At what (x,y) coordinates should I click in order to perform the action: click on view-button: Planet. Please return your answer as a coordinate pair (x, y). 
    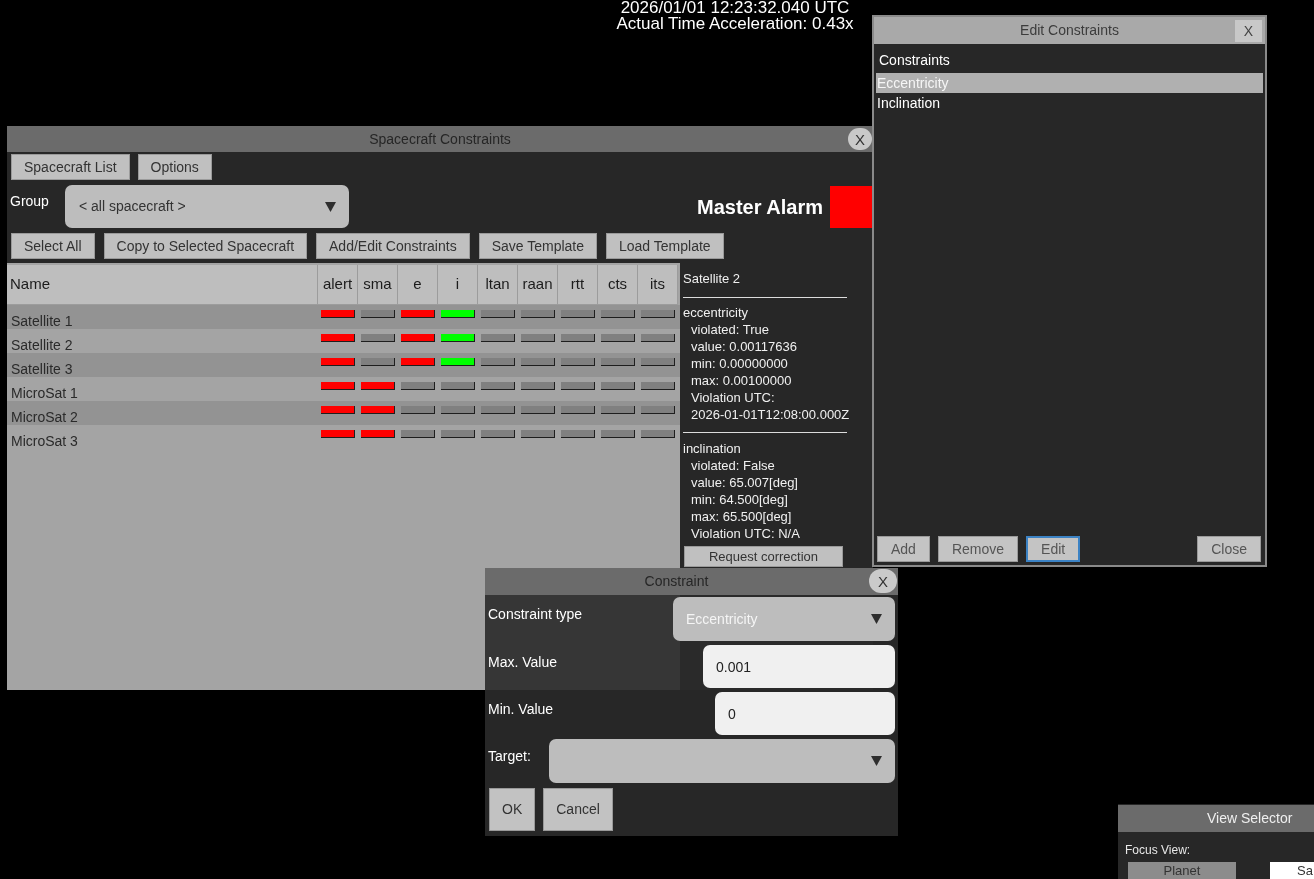
    Looking at the image, I should click on (1182, 870).